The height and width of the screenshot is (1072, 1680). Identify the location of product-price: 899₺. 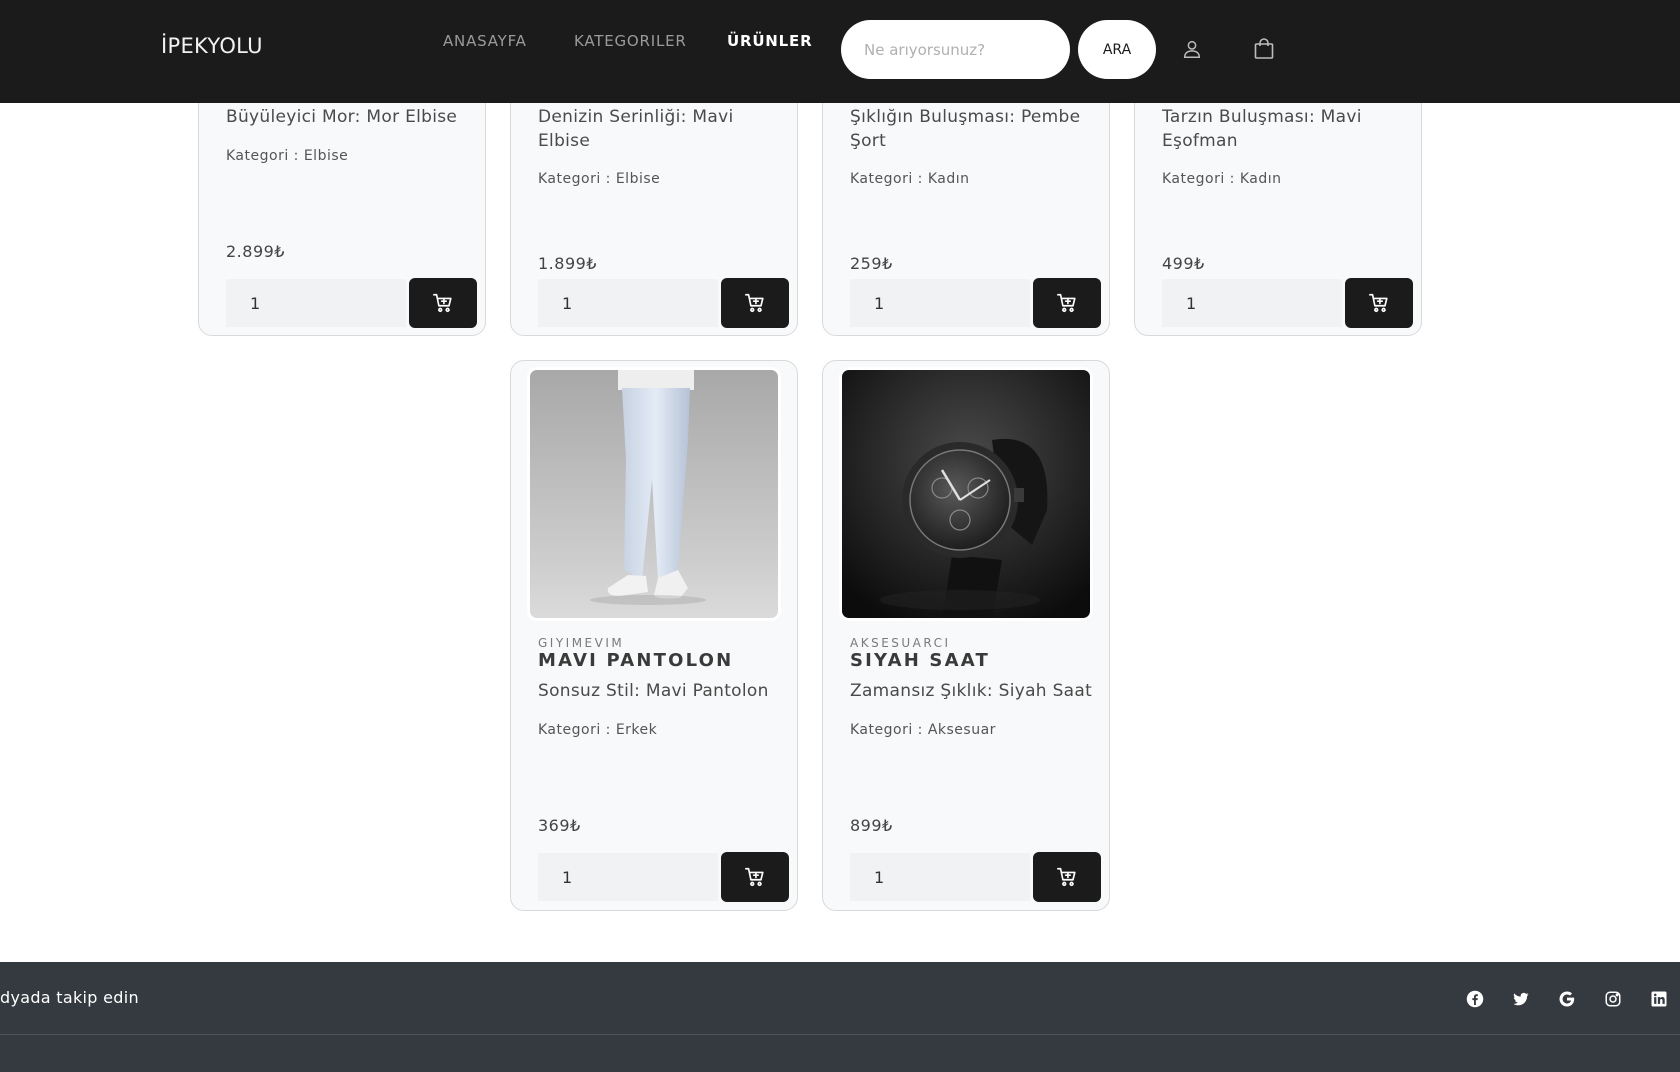
(871, 825).